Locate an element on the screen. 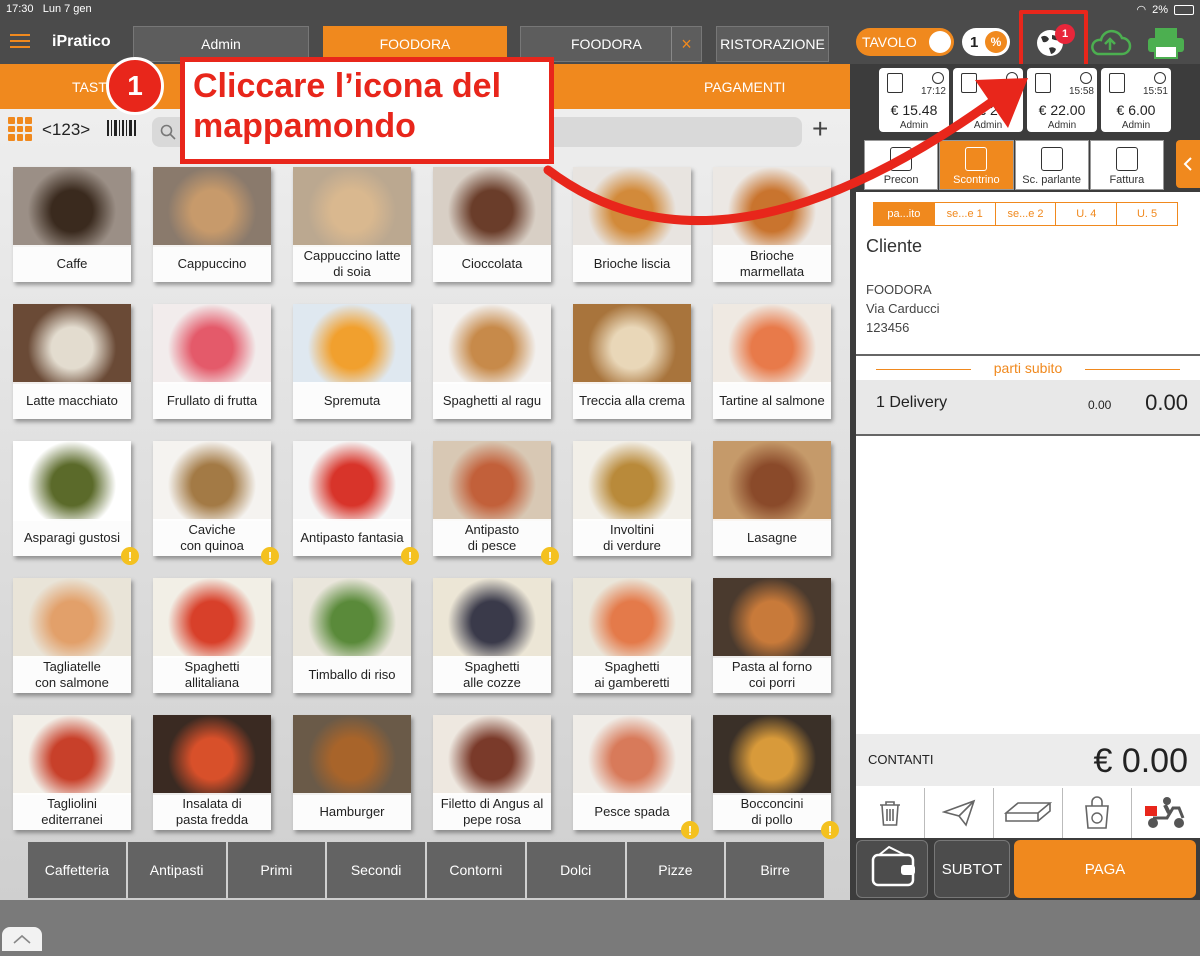 The height and width of the screenshot is (956, 1200). menu-icon is located at coordinates (20, 41).